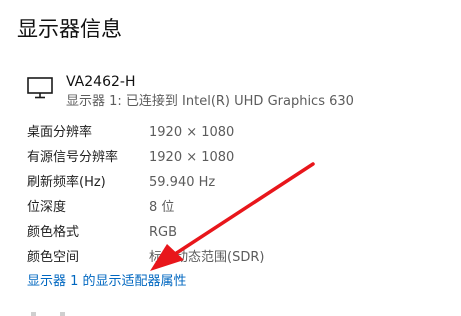 This screenshot has width=461, height=316. I want to click on monitor-name: VA2462-H, so click(101, 82).